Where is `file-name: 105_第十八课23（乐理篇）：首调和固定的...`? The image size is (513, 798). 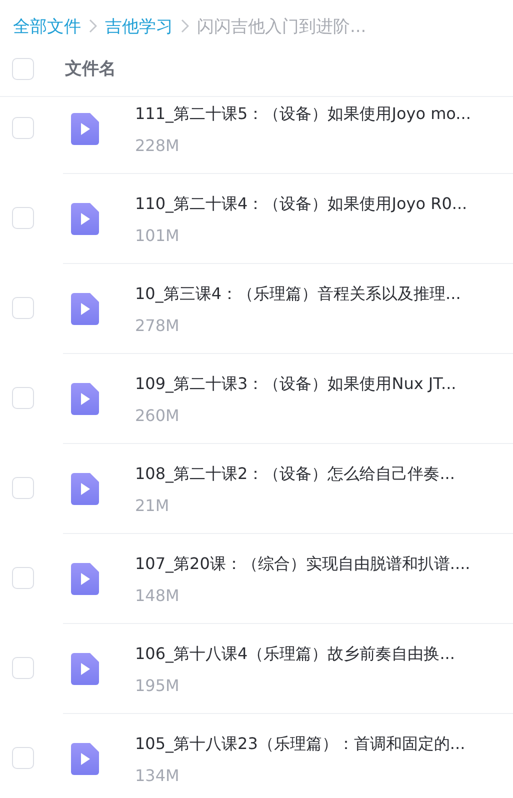 file-name: 105_第十八课23（乐理篇）：首调和固定的... is located at coordinates (300, 744).